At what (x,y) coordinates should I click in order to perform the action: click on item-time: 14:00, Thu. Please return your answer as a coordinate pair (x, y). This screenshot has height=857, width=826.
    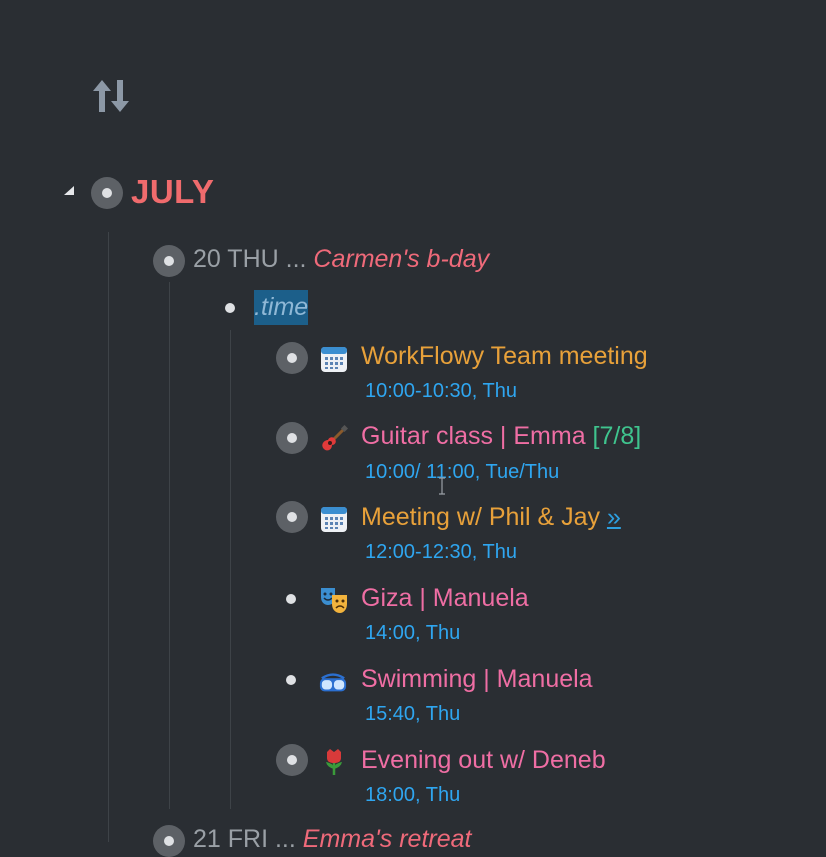
    Looking at the image, I should click on (413, 633).